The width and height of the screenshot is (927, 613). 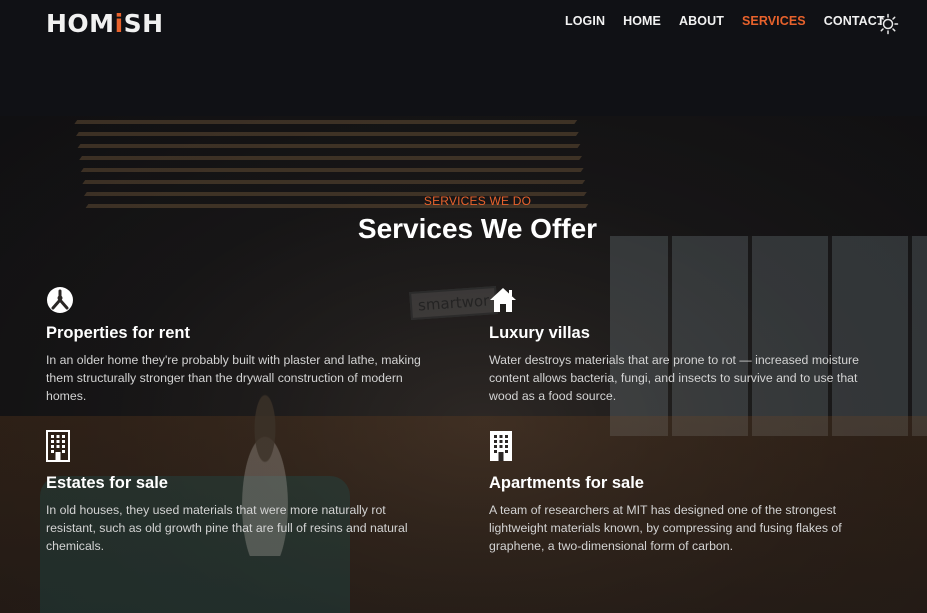 I want to click on compass-icon, so click(x=60, y=300).